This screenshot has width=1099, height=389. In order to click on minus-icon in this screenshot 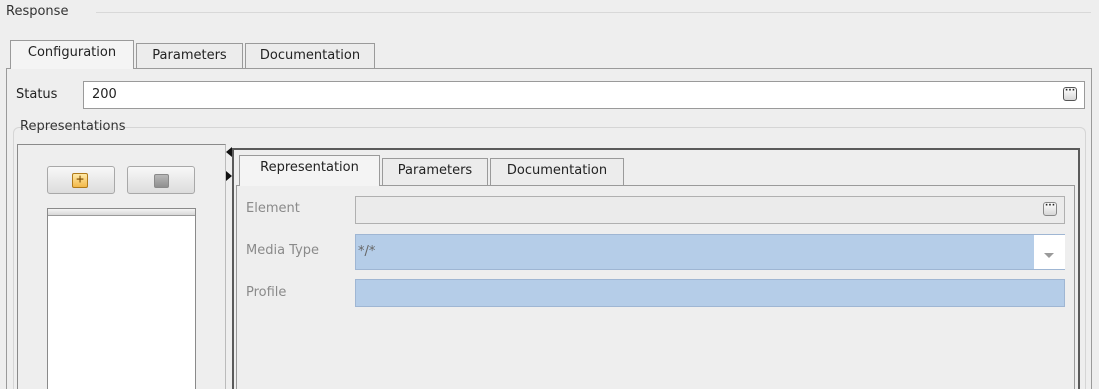, I will do `click(161, 181)`.